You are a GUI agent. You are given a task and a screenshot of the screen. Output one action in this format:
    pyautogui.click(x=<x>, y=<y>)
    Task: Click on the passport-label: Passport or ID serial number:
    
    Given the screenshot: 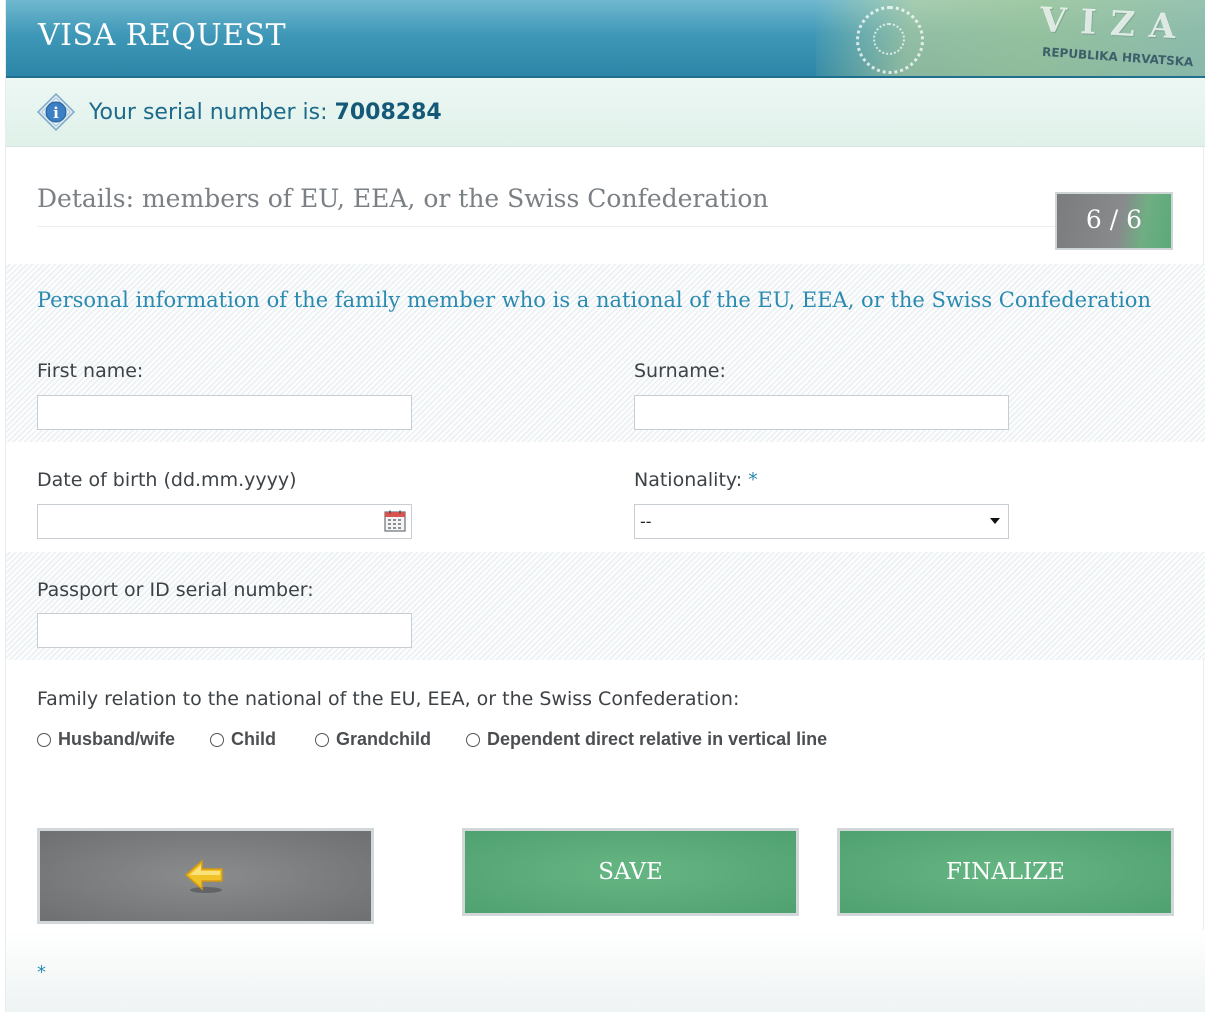 What is the action you would take?
    pyautogui.click(x=175, y=590)
    